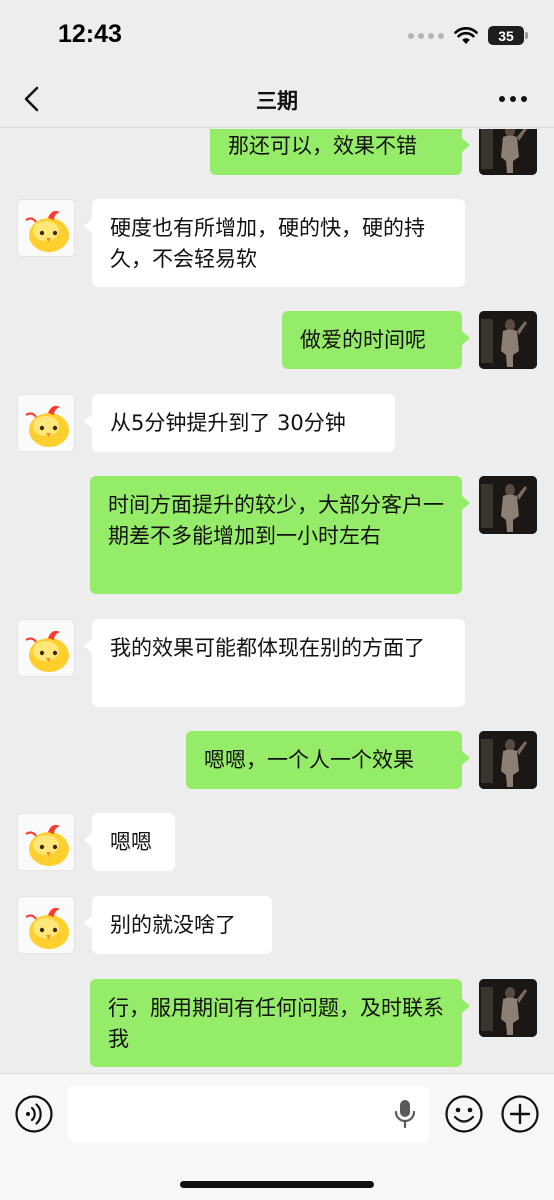 The width and height of the screenshot is (554, 1200). Describe the element at coordinates (405, 1114) in the screenshot. I see `mic-icon` at that location.